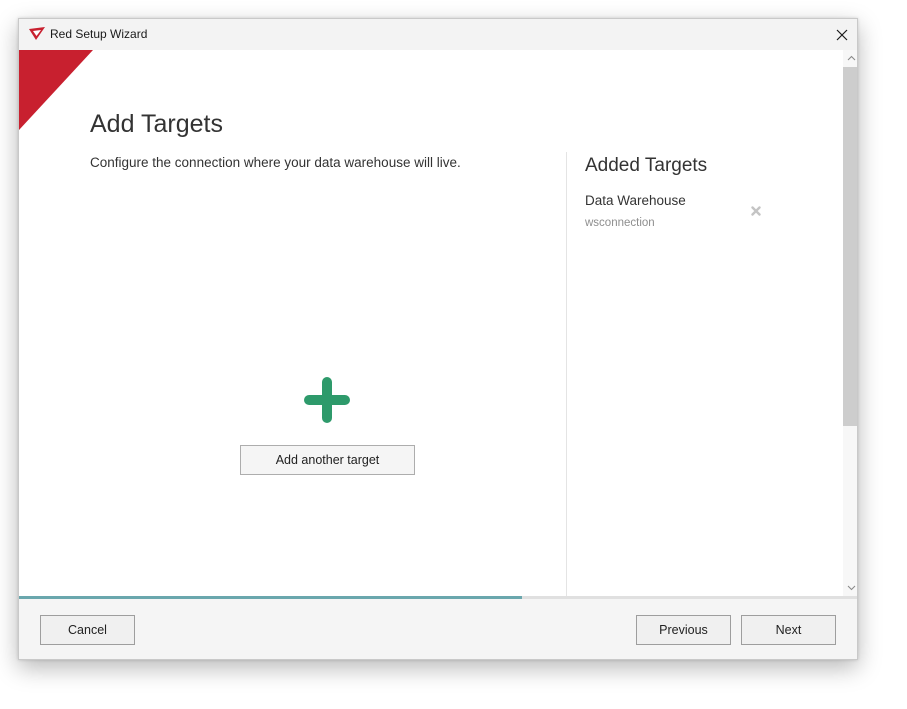 This screenshot has height=709, width=907. Describe the element at coordinates (156, 124) in the screenshot. I see `page-title: Add Targets` at that location.